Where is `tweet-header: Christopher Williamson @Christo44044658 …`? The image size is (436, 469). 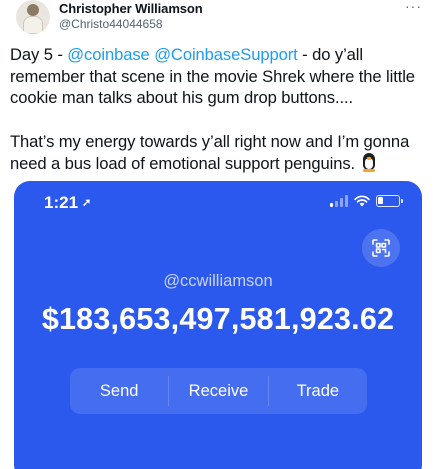 tweet-header: Christopher Williamson @Christo44044658 … is located at coordinates (218, 20).